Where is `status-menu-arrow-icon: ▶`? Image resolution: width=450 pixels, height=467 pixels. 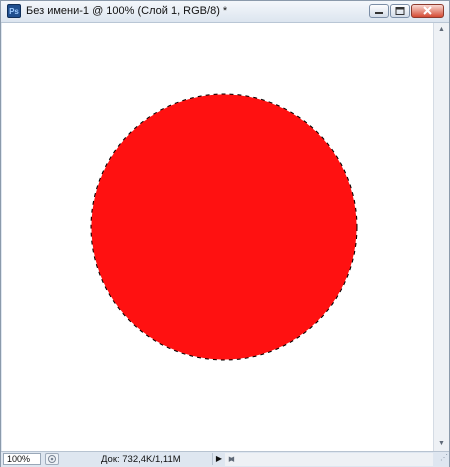 status-menu-arrow-icon: ▶ is located at coordinates (219, 459).